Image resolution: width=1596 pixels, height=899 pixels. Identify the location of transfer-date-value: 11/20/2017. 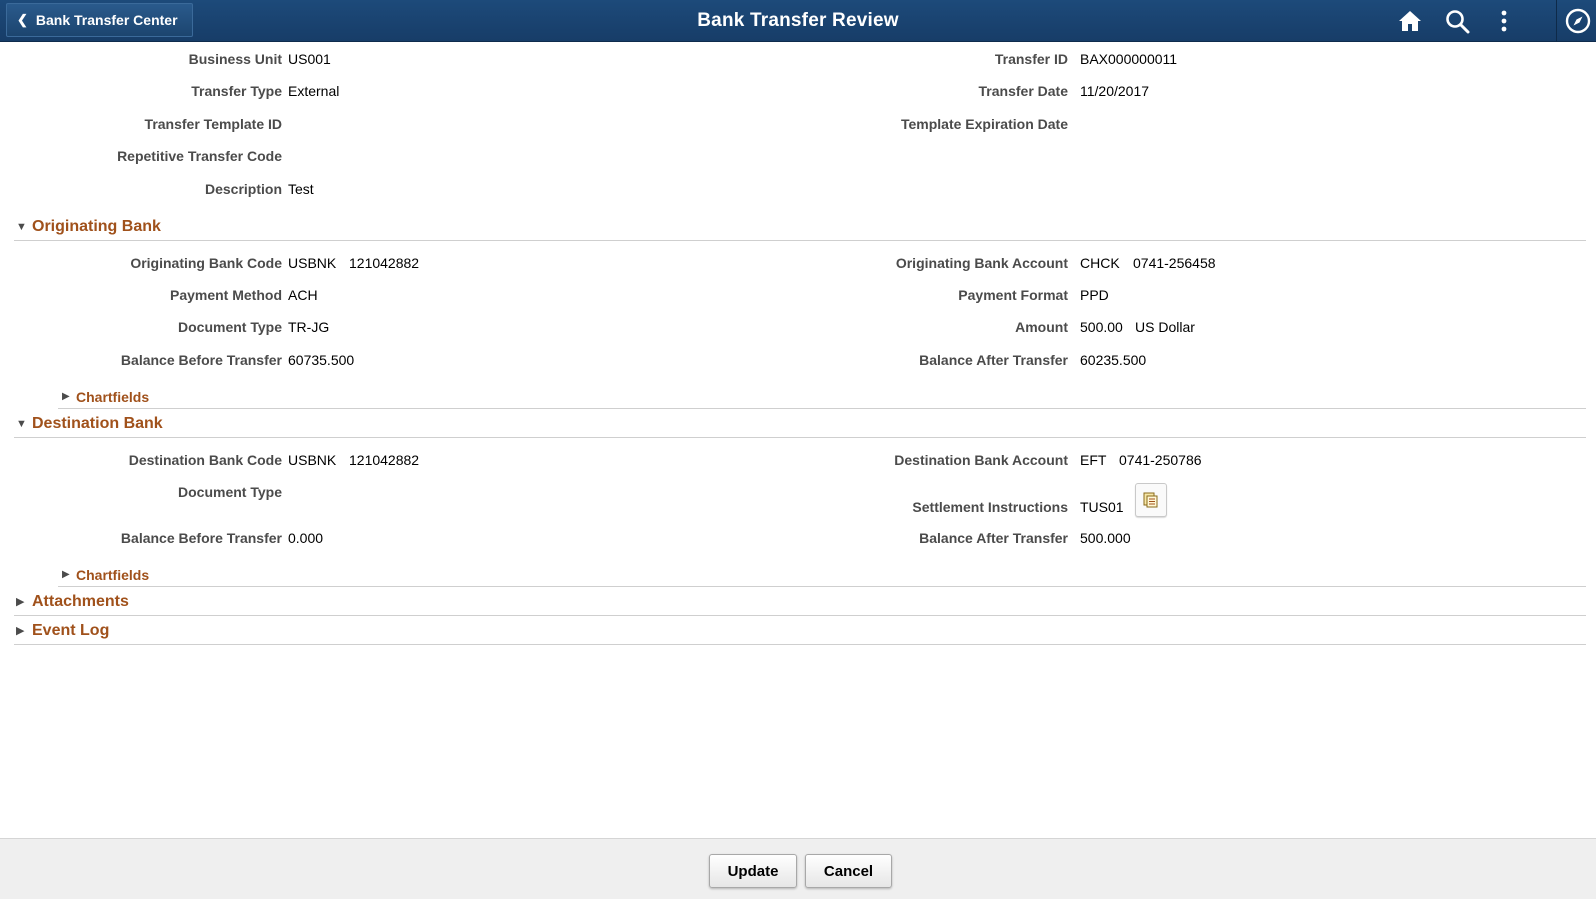
(1115, 91).